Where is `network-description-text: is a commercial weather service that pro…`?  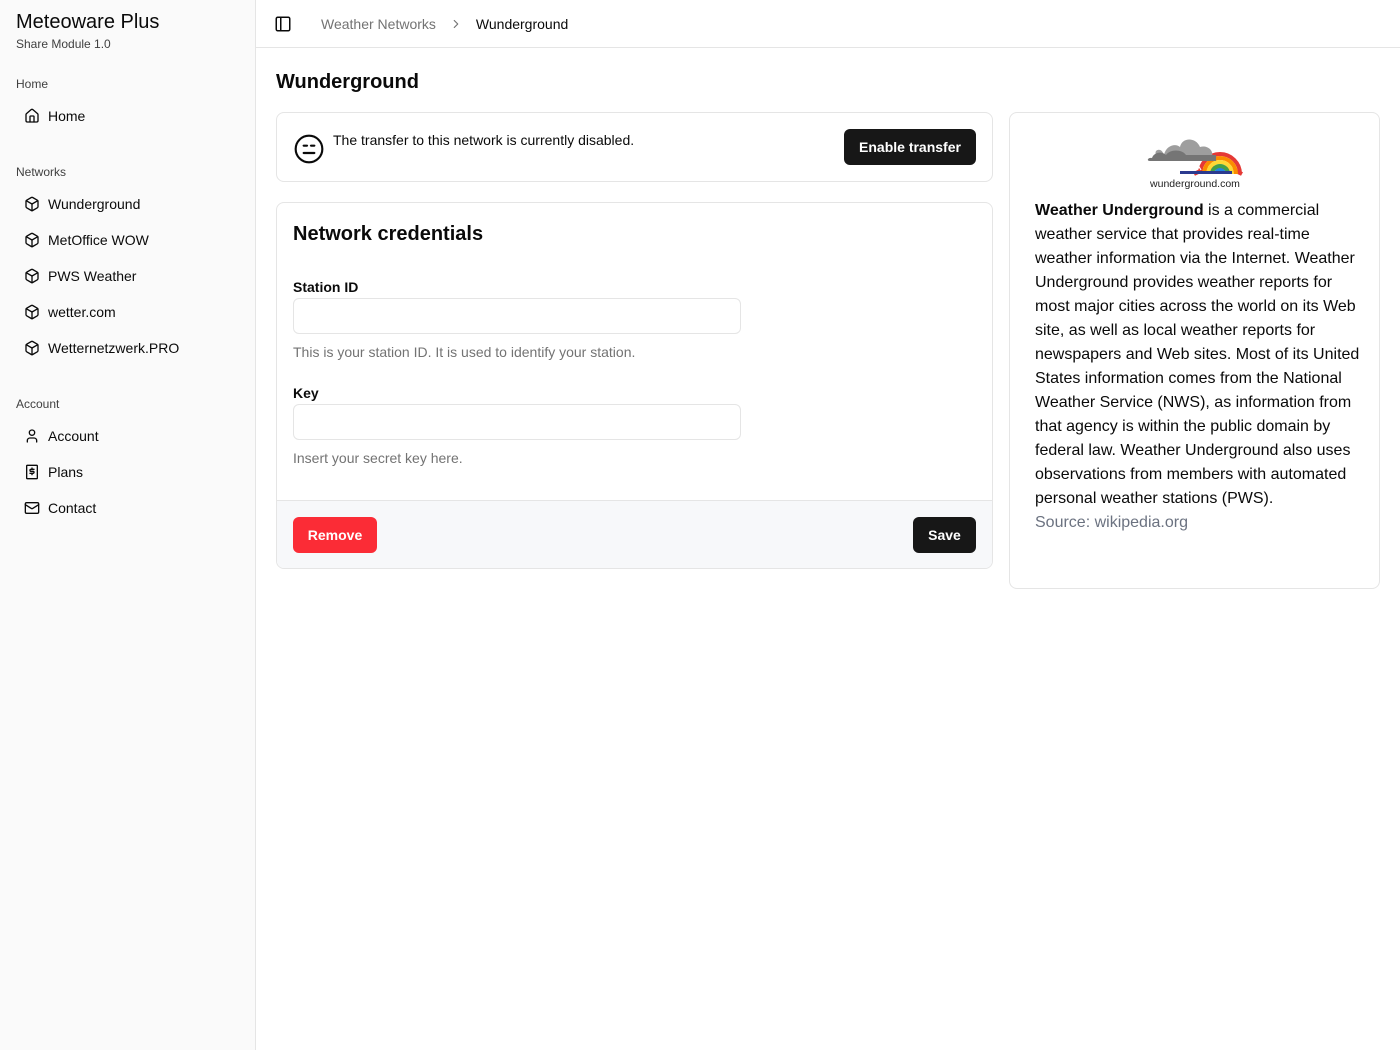 network-description-text: is a commercial weather service that pro… is located at coordinates (1197, 354).